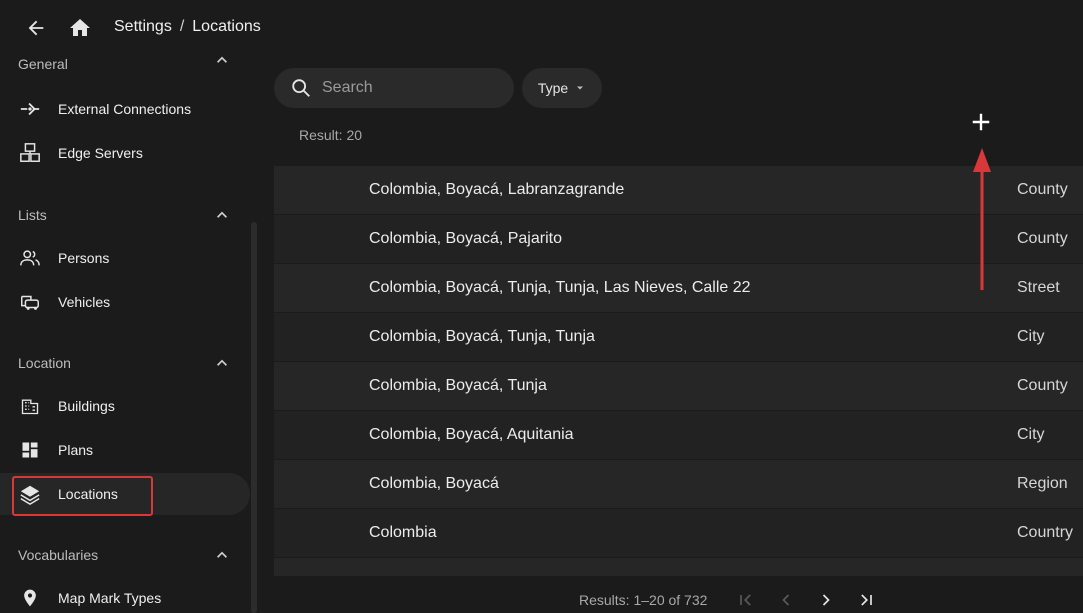 Image resolution: width=1083 pixels, height=613 pixels. Describe the element at coordinates (1038, 287) in the screenshot. I see `location-type: Street` at that location.